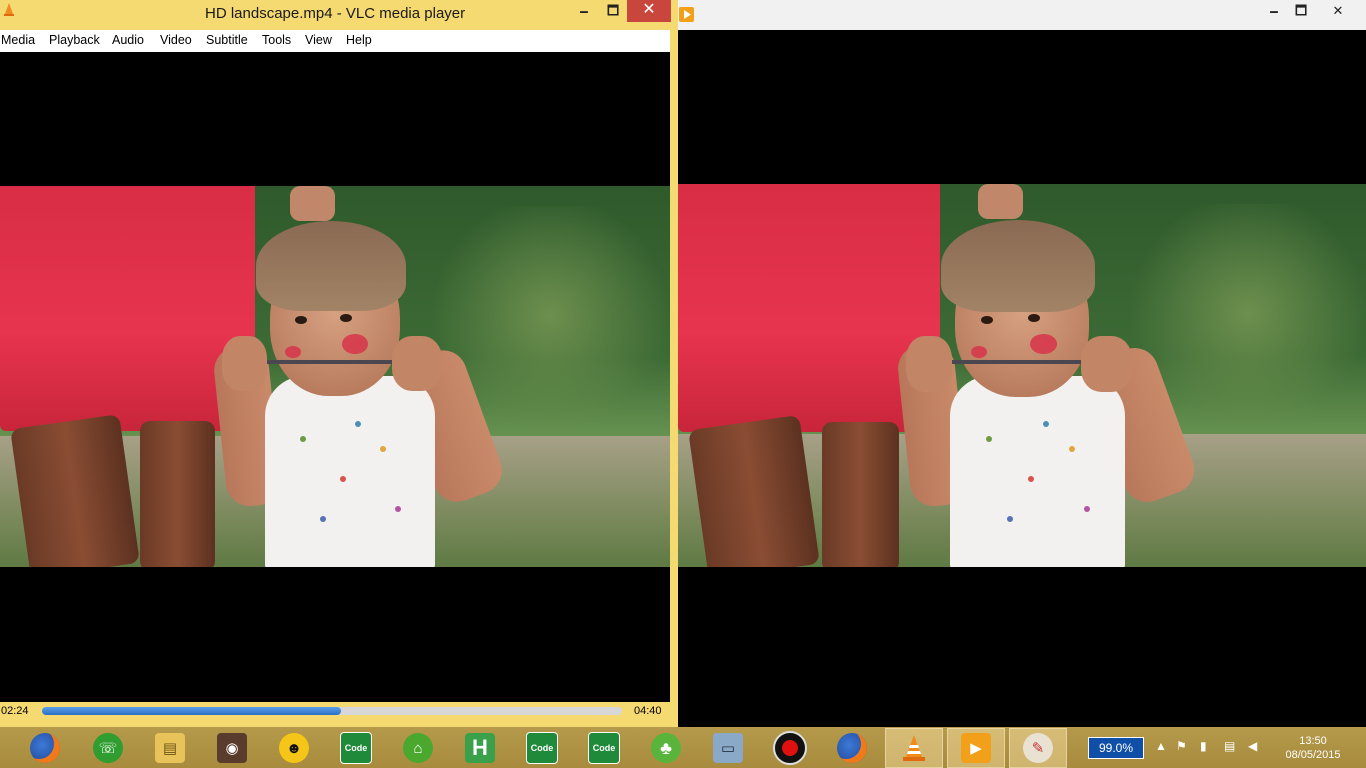 The height and width of the screenshot is (768, 1366). I want to click on folder-icon: ▤, so click(170, 748).